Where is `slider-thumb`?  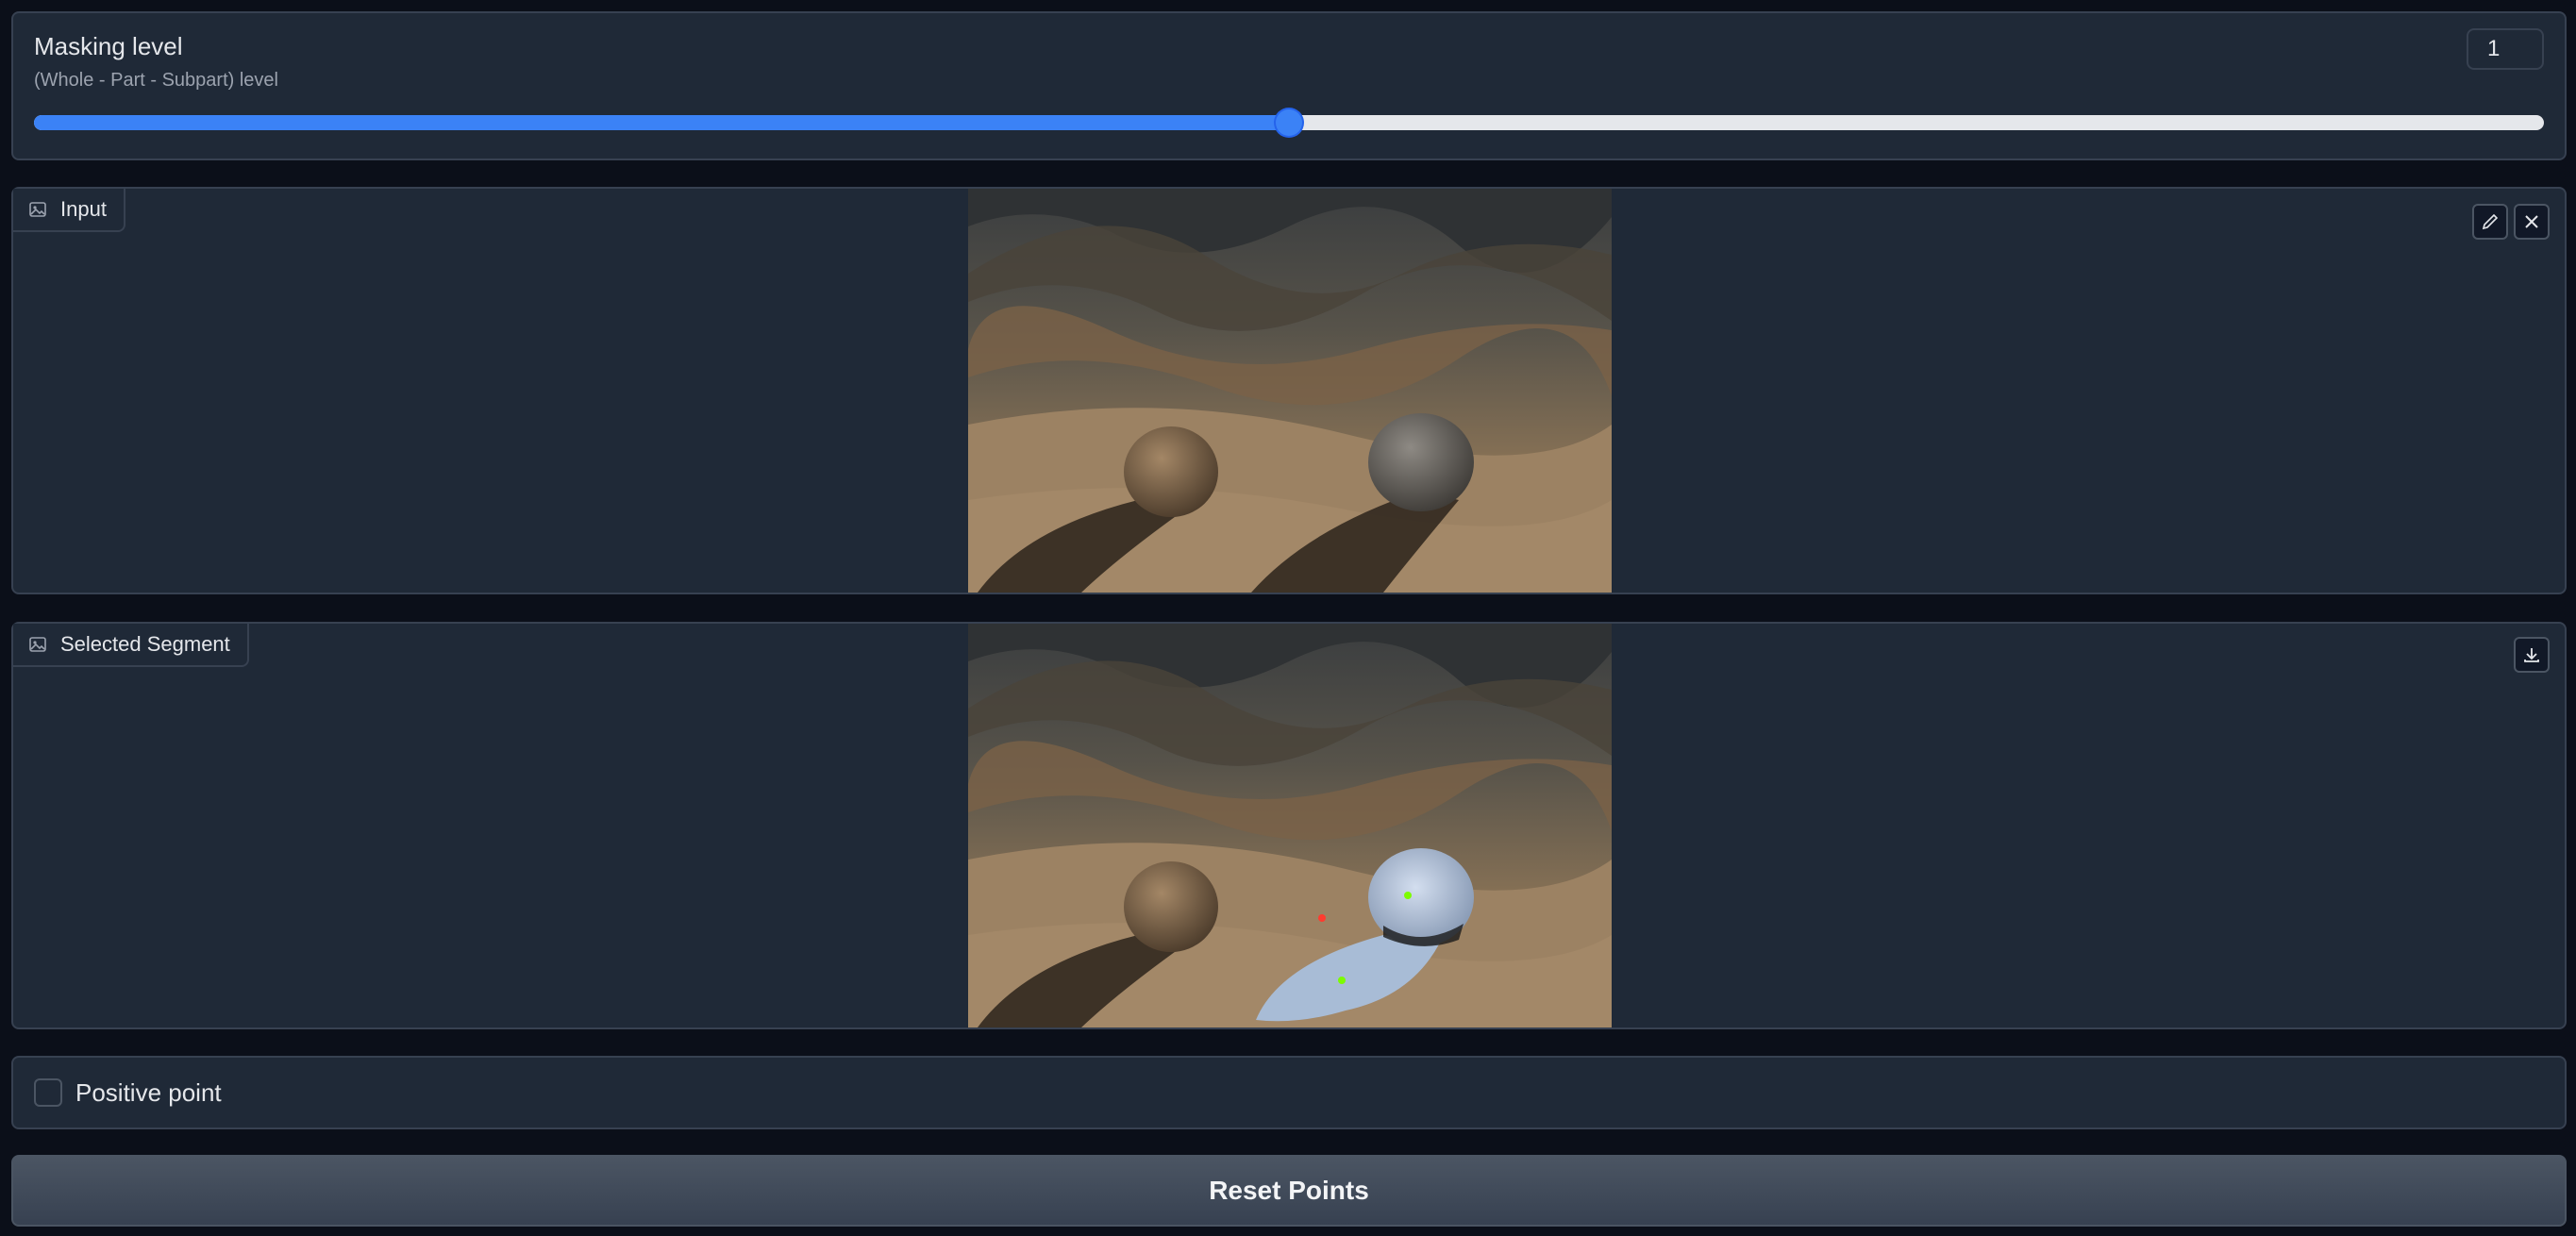 slider-thumb is located at coordinates (1289, 122).